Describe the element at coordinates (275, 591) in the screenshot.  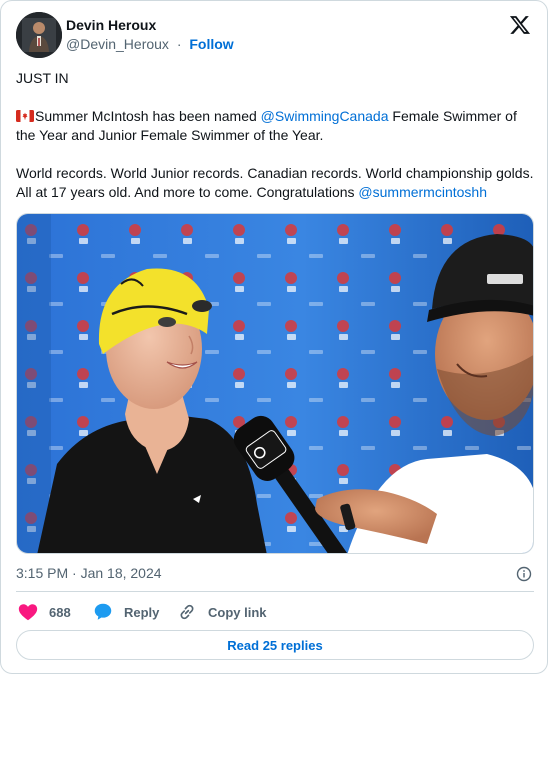
I see `divider` at that location.